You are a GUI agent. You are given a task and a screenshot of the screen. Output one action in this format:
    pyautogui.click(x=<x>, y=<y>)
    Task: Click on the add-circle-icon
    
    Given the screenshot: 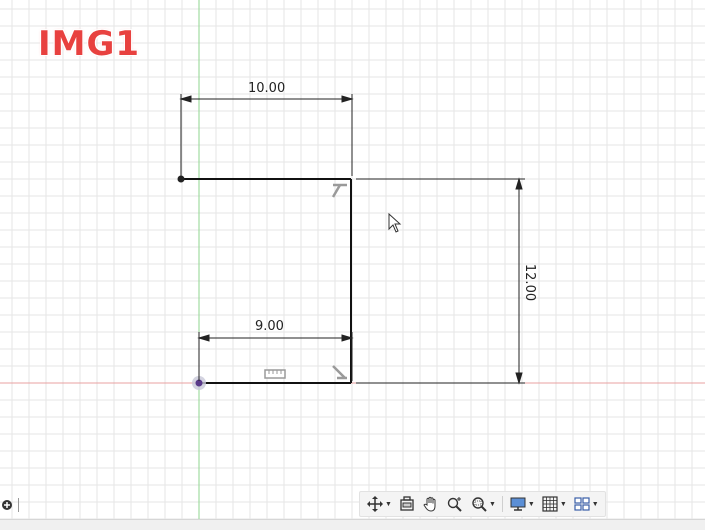 What is the action you would take?
    pyautogui.click(x=7, y=505)
    